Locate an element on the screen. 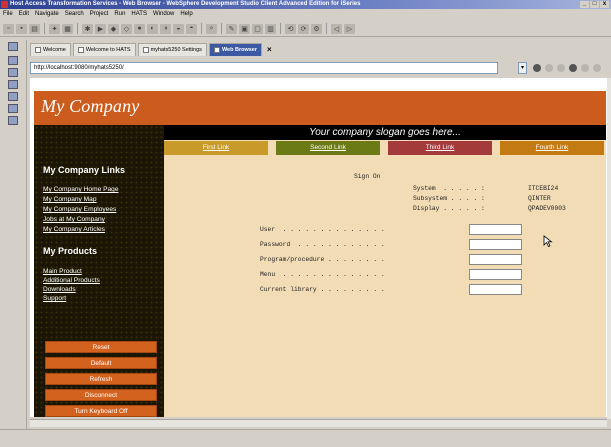 This screenshot has width=611, height=447. menu-file: File is located at coordinates (8, 14).